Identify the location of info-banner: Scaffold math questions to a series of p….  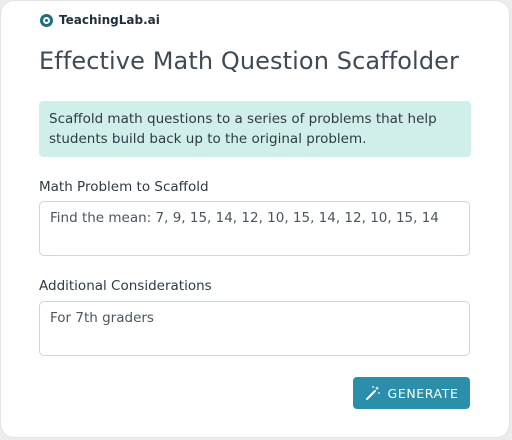
(255, 129).